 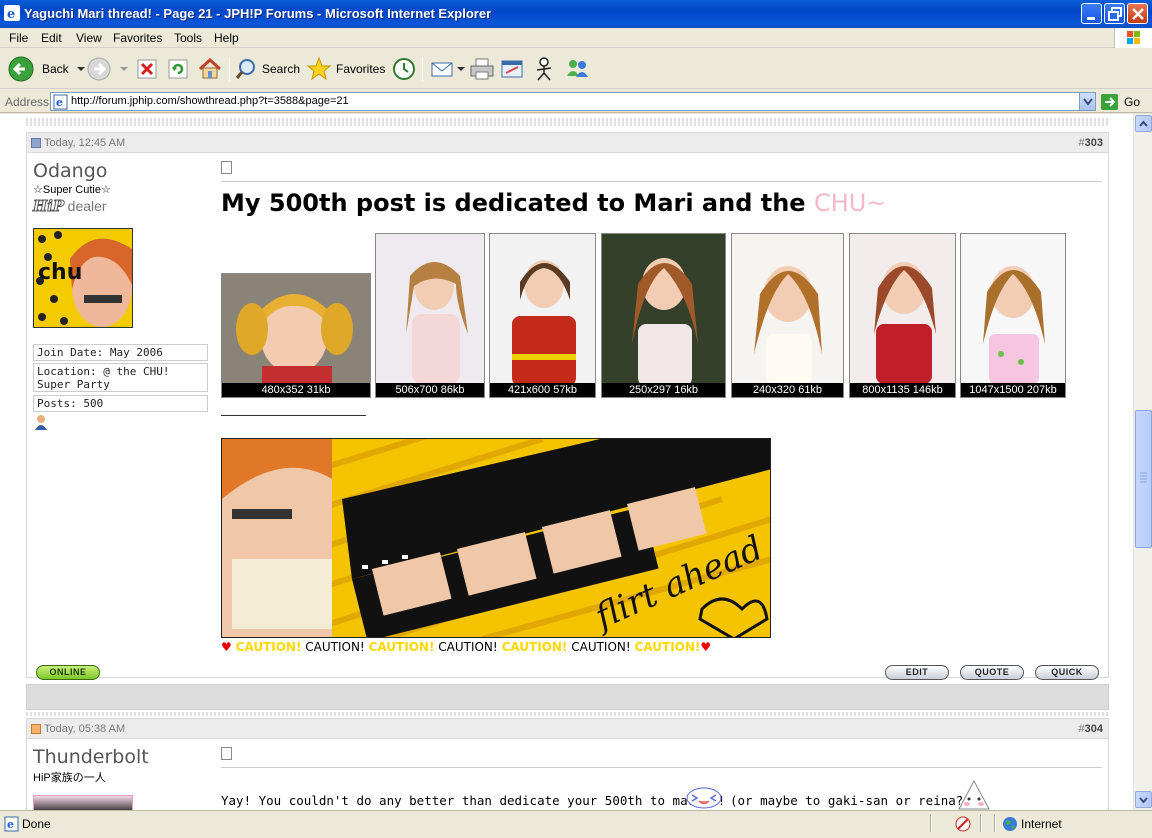 What do you see at coordinates (1041, 824) in the screenshot?
I see `zone-text: Internet` at bounding box center [1041, 824].